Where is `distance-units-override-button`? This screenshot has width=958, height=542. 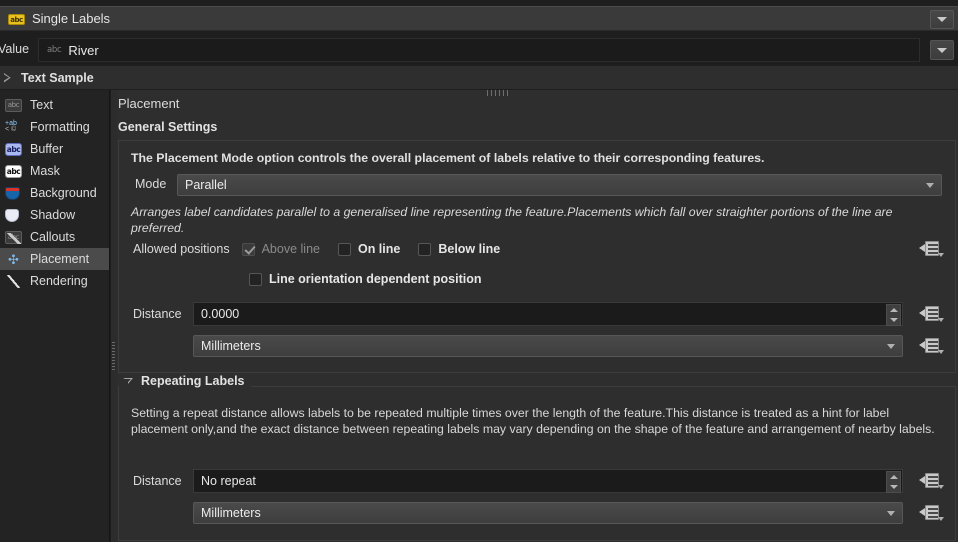 distance-units-override-button is located at coordinates (932, 346).